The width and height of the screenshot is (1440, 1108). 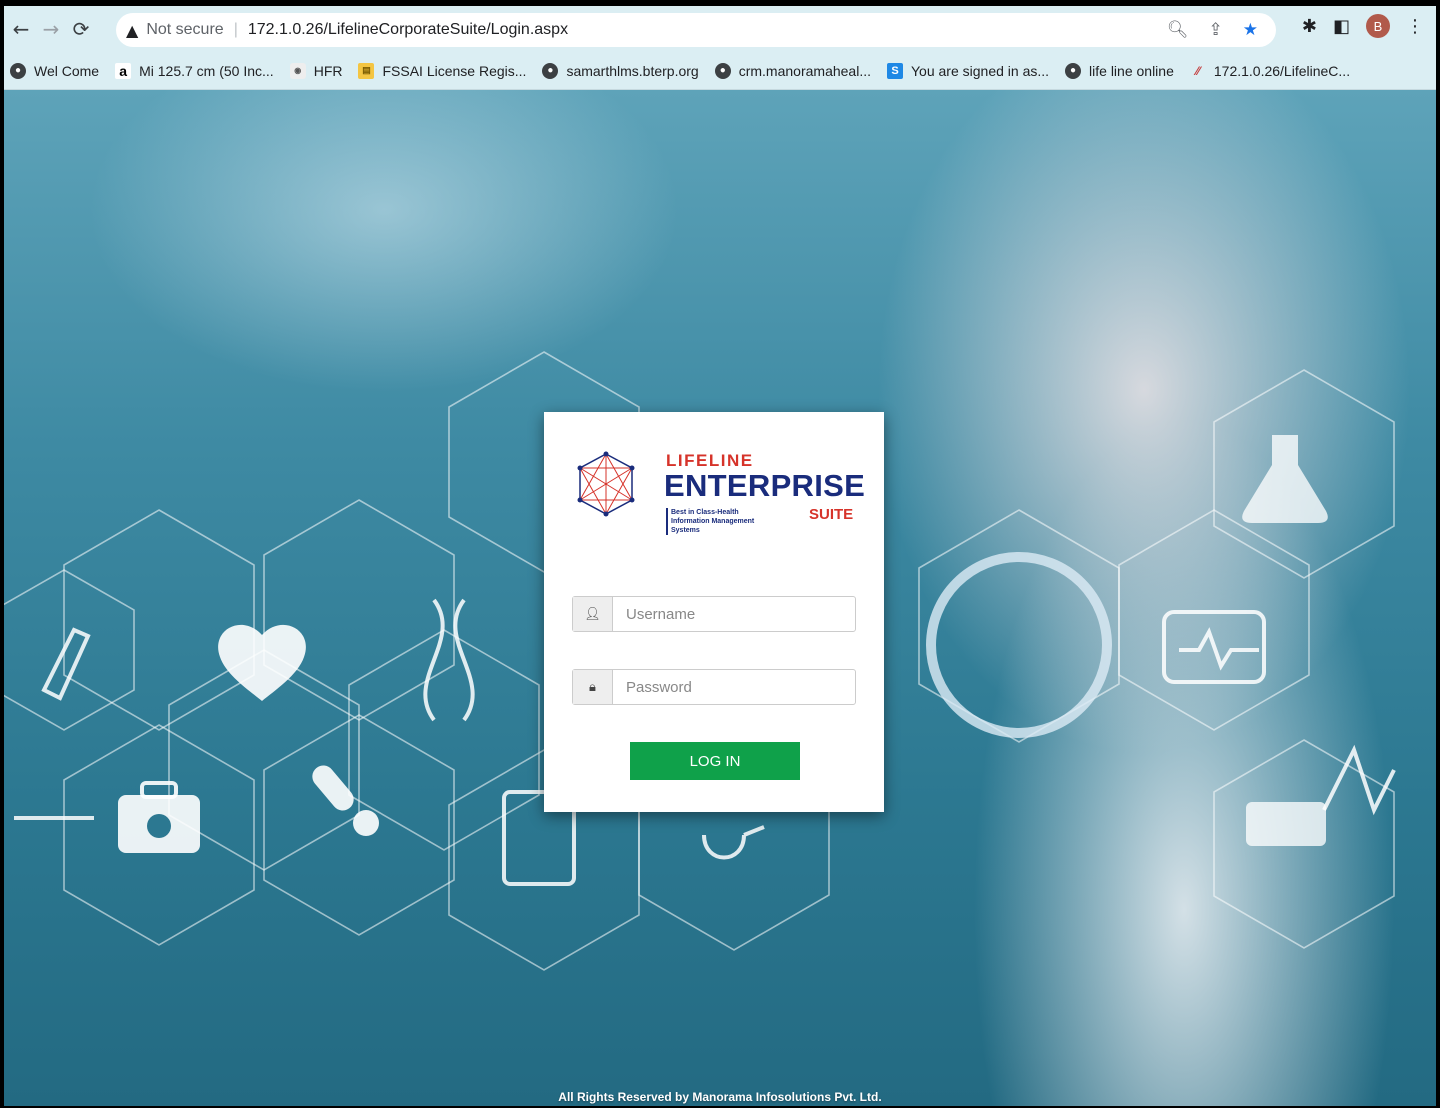 I want to click on extensions-puzzle-icon: ✱, so click(x=1309, y=26).